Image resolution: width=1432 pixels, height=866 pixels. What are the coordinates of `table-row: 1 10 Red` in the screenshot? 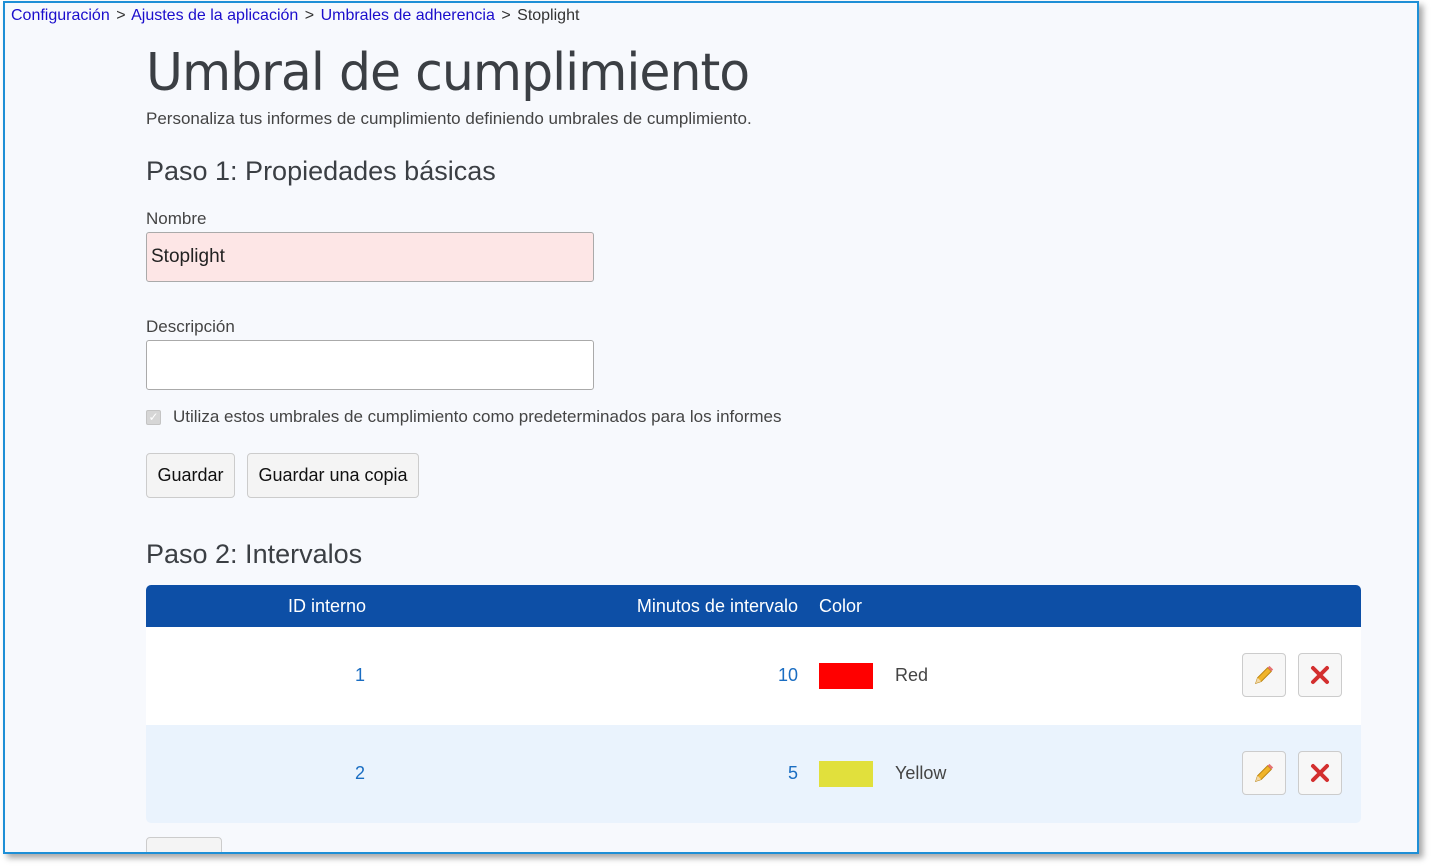 It's located at (753, 676).